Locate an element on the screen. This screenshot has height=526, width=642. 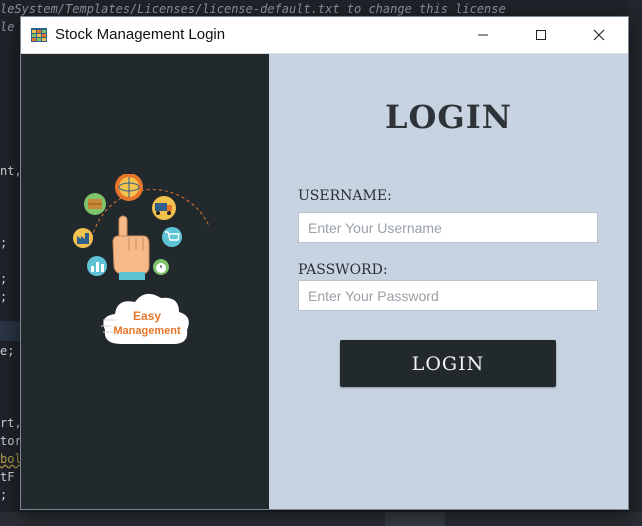
login-button: LOGIN is located at coordinates (448, 363).